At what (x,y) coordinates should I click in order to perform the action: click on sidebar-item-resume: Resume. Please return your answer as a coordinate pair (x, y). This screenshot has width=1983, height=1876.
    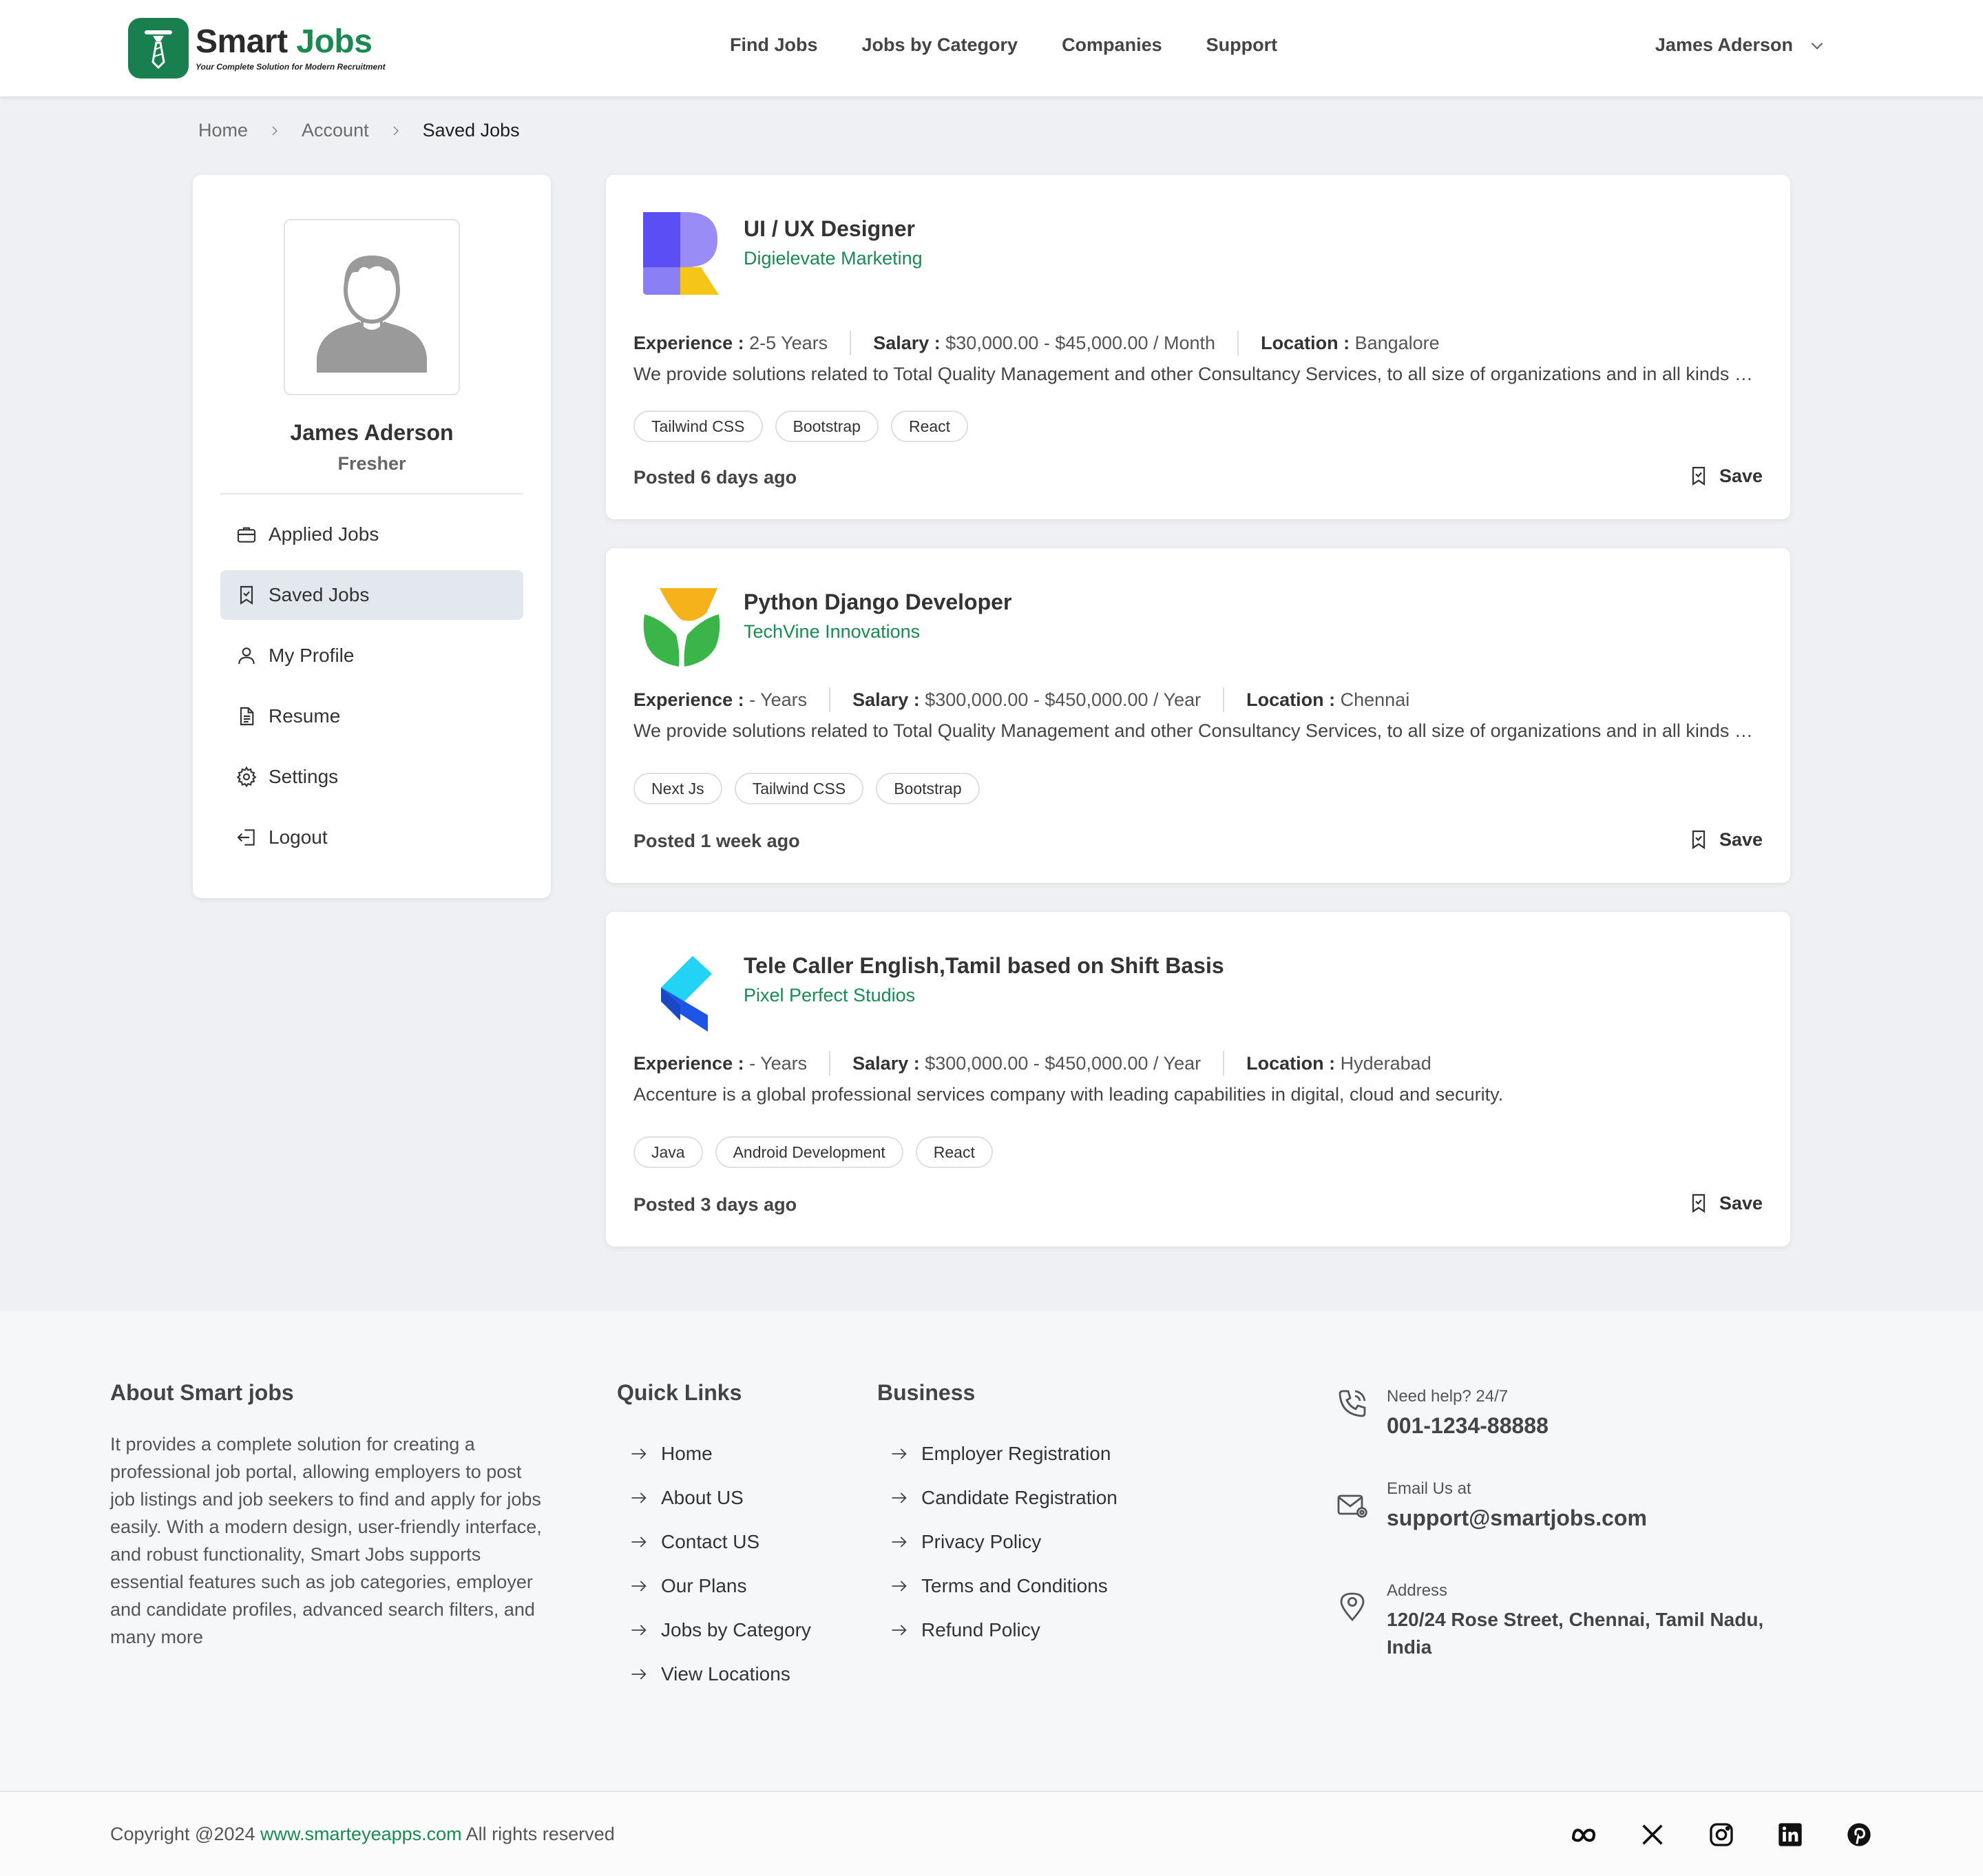
    Looking at the image, I should click on (371, 716).